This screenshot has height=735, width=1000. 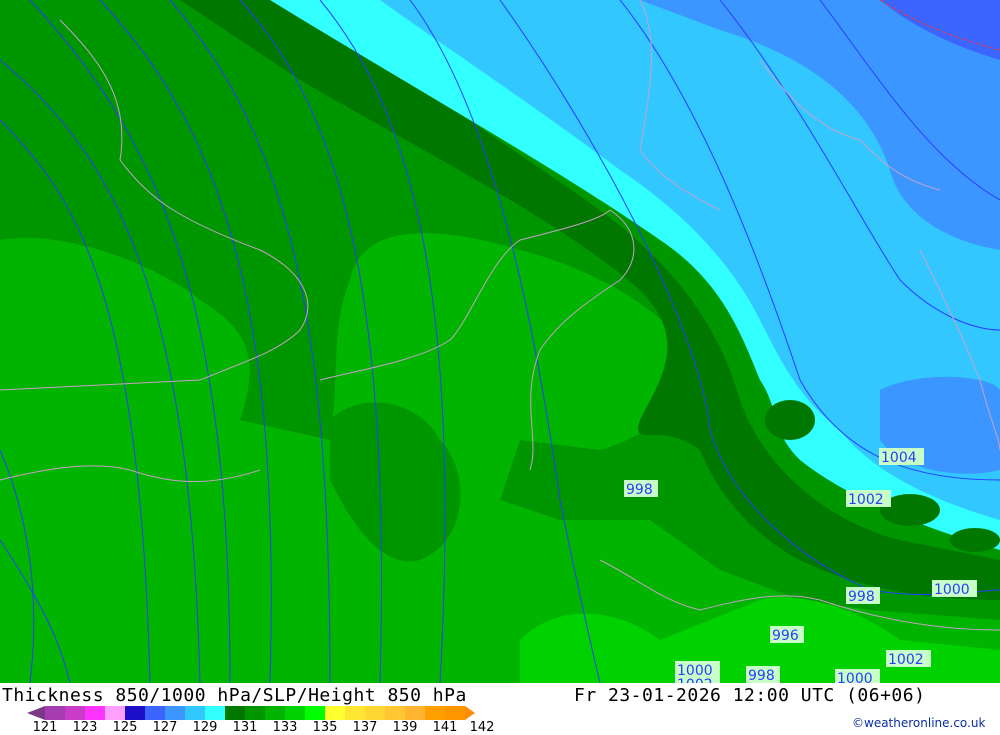 What do you see at coordinates (918, 723) in the screenshot?
I see `credit-link: ©weatheronline.co.uk` at bounding box center [918, 723].